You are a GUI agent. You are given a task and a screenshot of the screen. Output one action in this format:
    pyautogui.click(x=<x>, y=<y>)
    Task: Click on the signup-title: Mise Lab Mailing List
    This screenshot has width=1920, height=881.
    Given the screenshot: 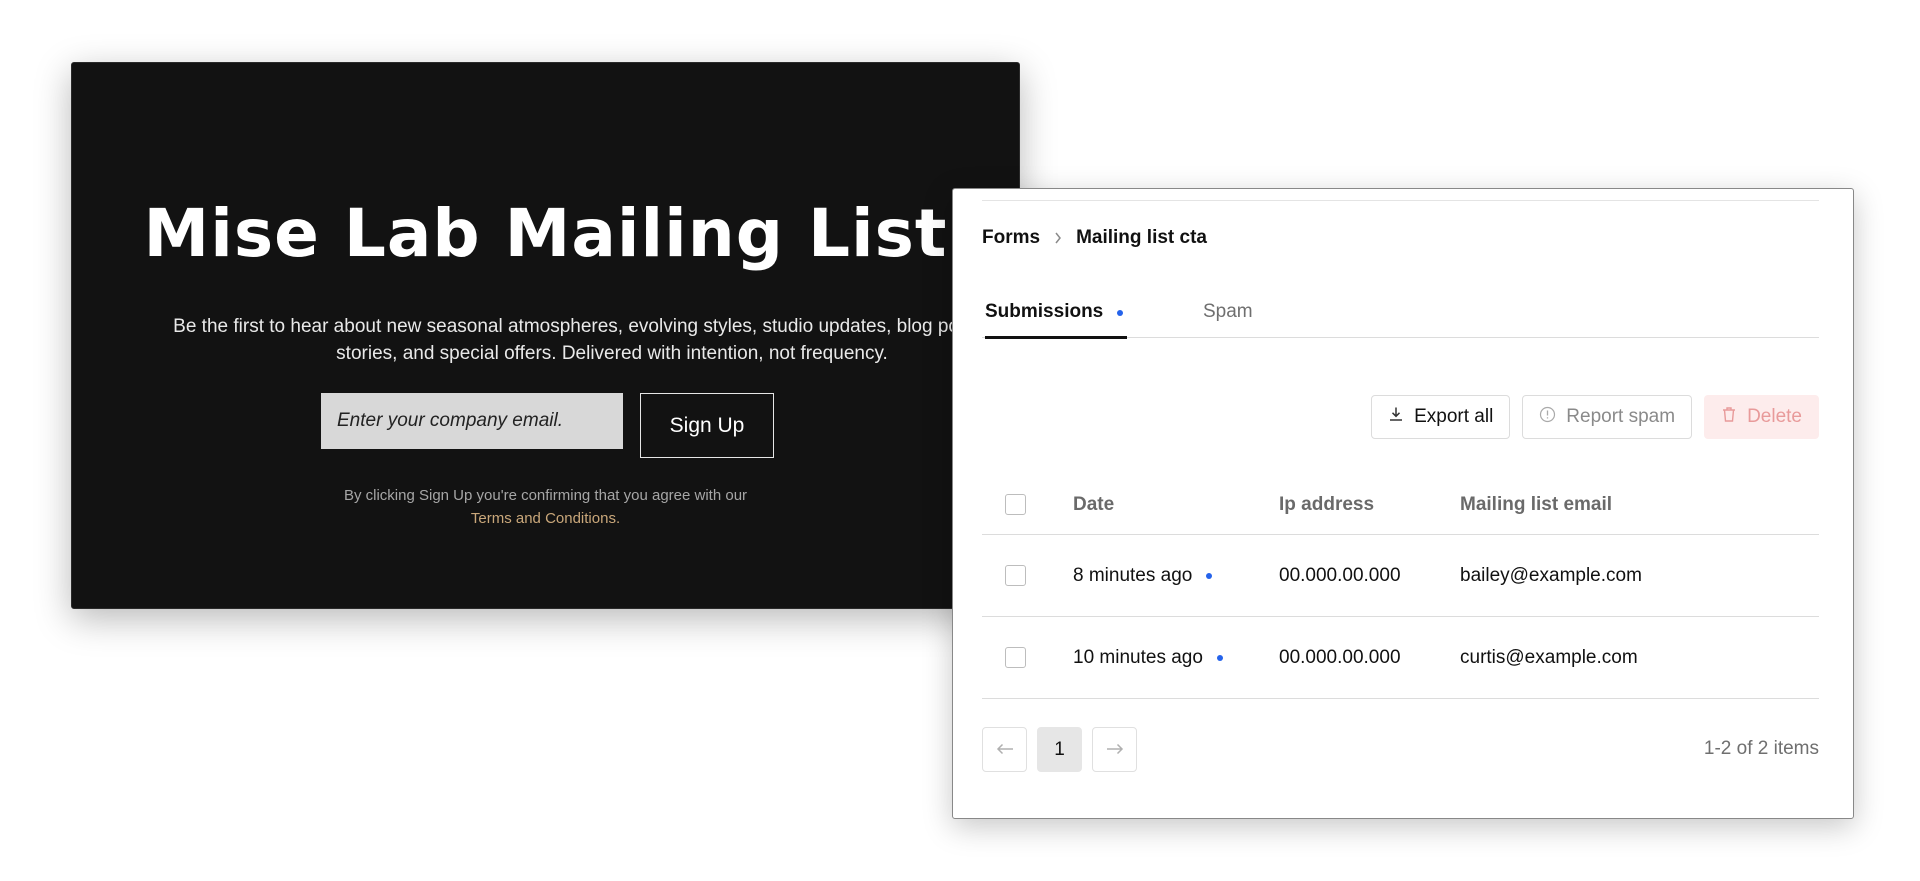 What is the action you would take?
    pyautogui.click(x=545, y=233)
    